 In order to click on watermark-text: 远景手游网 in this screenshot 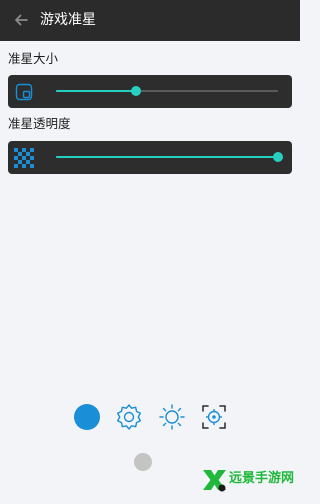, I will do `click(262, 478)`.